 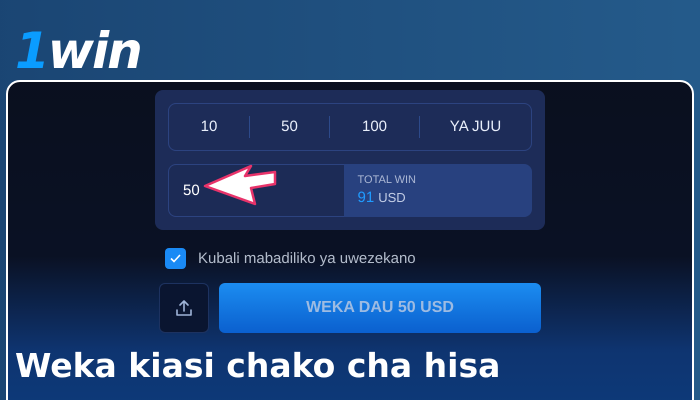 I want to click on share-icon, so click(x=184, y=308).